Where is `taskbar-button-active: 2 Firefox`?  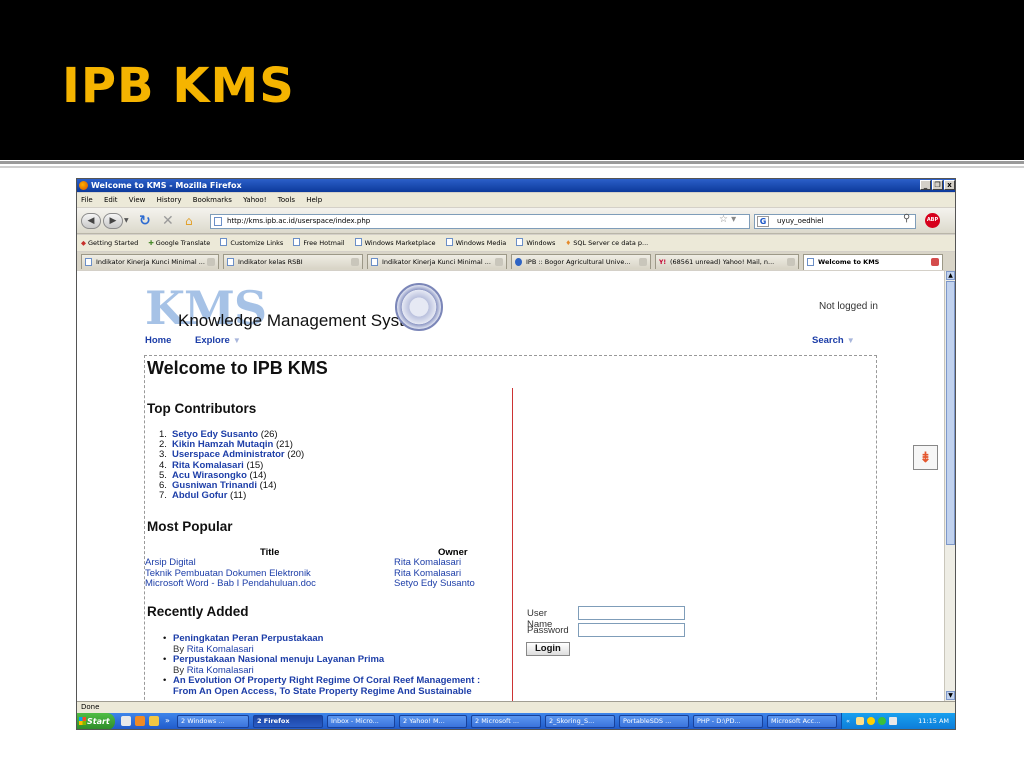 taskbar-button-active: 2 Firefox is located at coordinates (288, 721).